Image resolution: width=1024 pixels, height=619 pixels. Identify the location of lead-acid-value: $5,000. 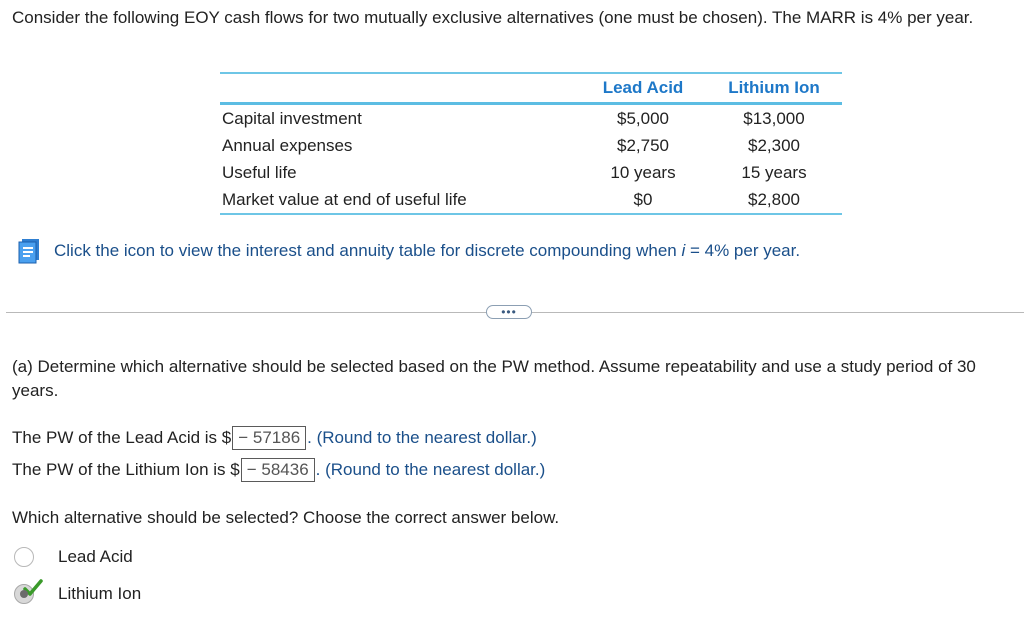
(643, 118).